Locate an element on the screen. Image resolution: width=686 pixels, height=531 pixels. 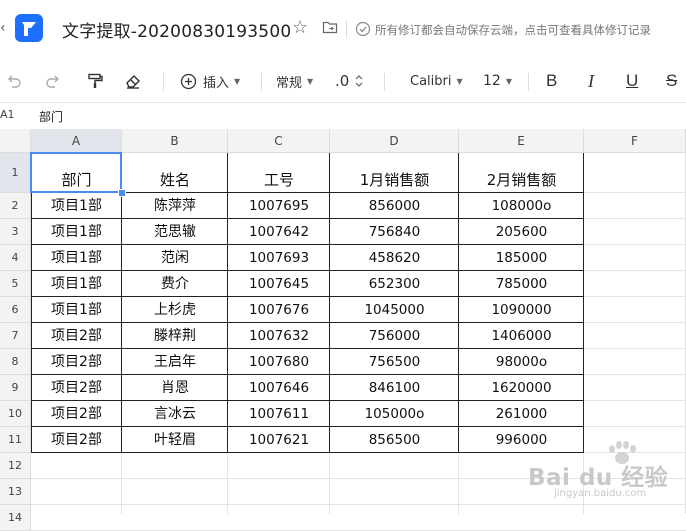
header-cell: 姓名 is located at coordinates (175, 173).